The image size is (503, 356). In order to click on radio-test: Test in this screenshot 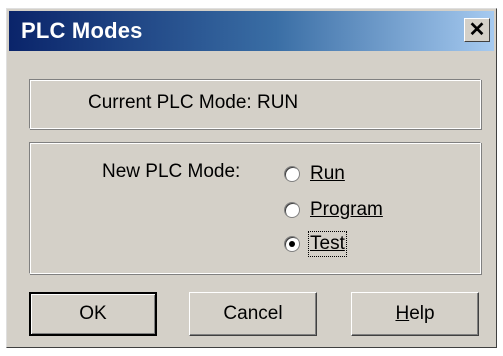, I will do `click(315, 244)`.